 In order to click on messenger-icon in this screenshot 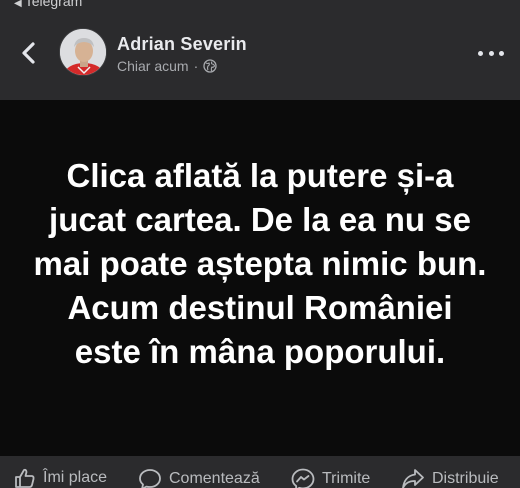, I will do `click(303, 478)`.